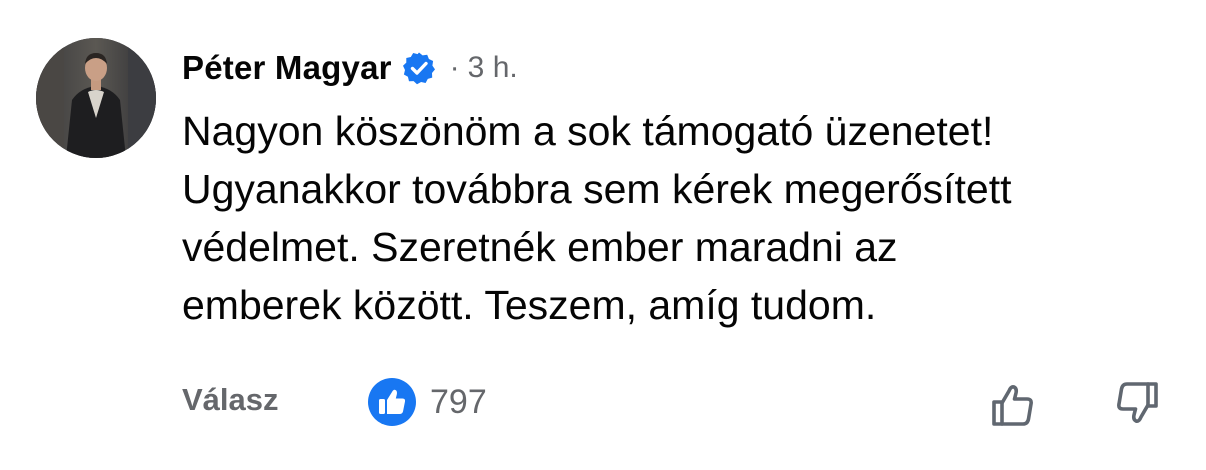  I want to click on like-button, so click(1014, 404).